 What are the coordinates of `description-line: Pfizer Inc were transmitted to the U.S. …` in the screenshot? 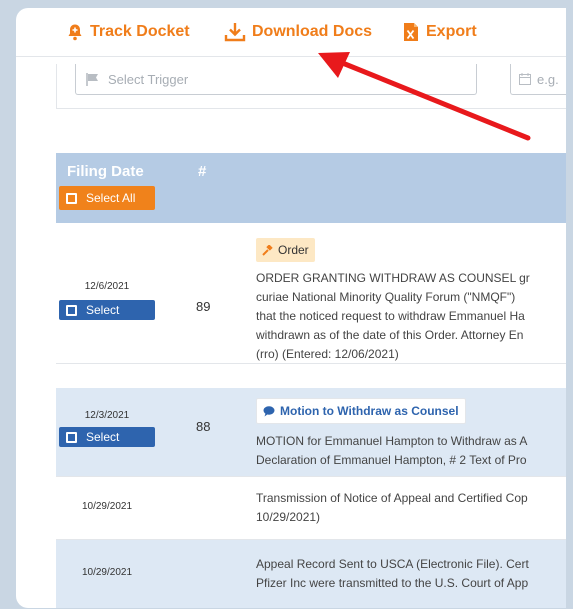 It's located at (392, 583).